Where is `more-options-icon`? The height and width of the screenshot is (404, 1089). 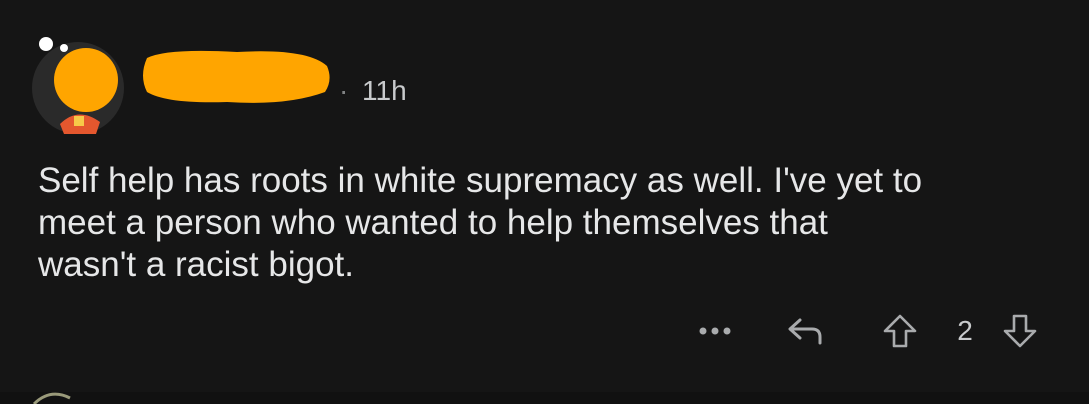 more-options-icon is located at coordinates (715, 331).